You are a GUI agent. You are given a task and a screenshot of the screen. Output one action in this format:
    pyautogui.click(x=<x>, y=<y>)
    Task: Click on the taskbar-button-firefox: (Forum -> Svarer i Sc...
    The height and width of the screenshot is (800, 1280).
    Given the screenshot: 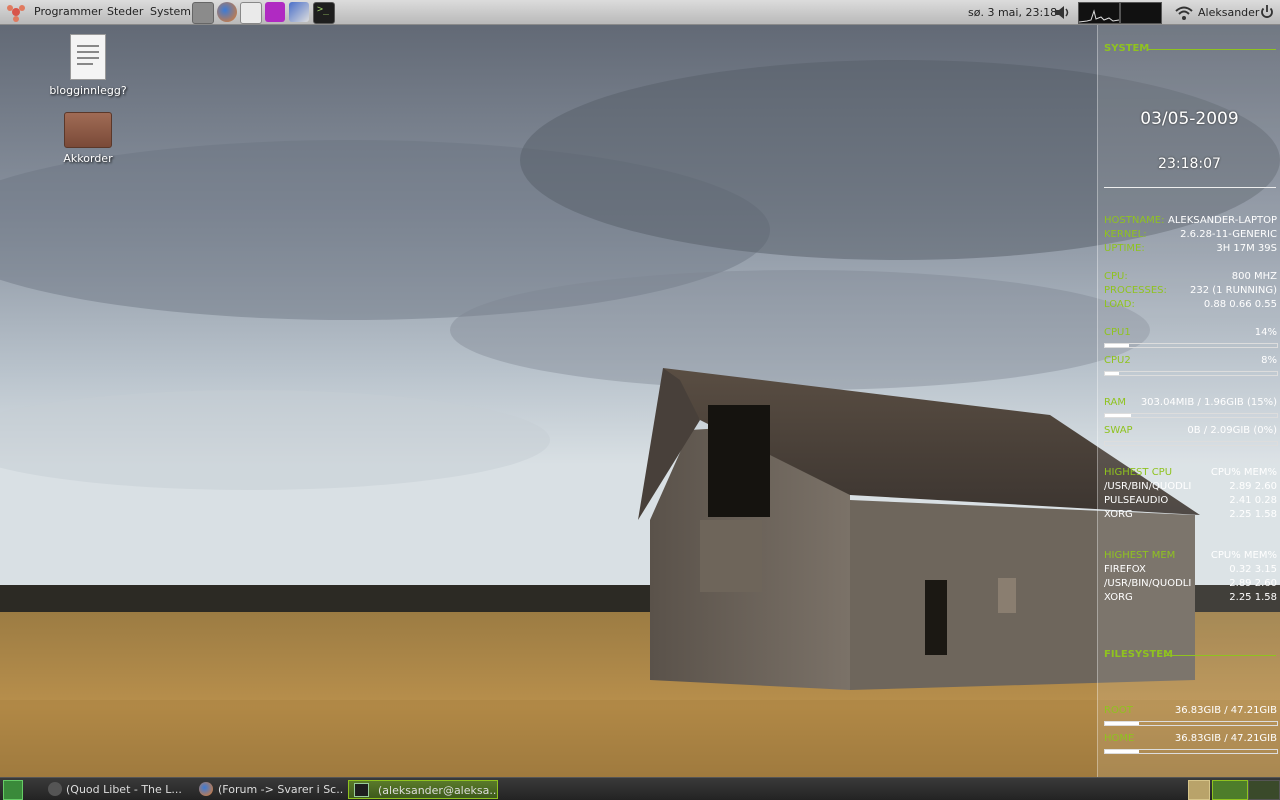 What is the action you would take?
    pyautogui.click(x=270, y=789)
    